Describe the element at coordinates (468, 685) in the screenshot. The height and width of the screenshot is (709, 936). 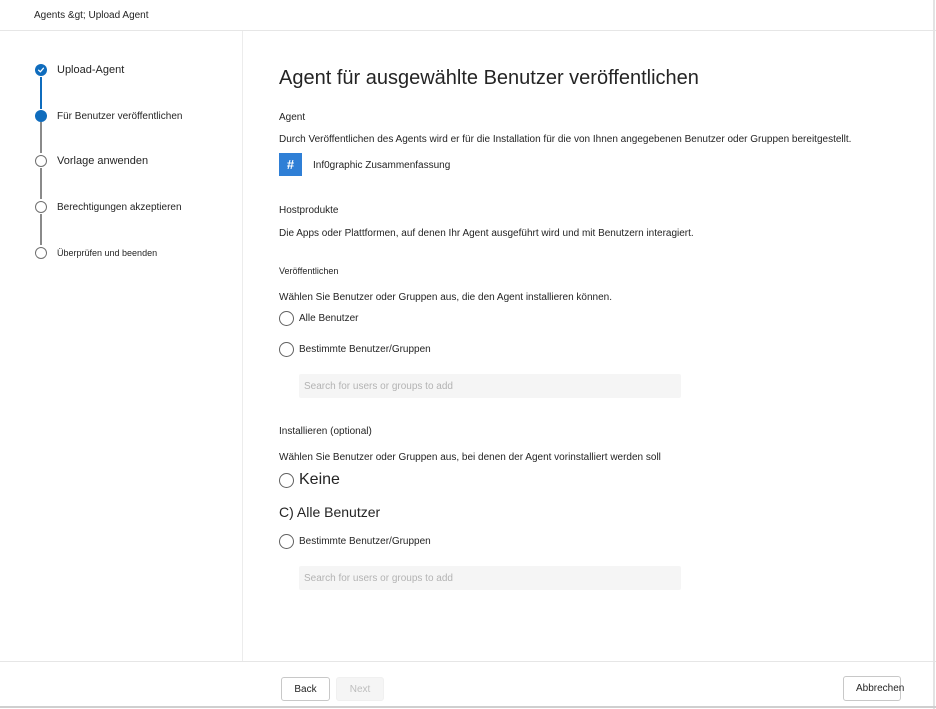
I see `footer-bar: Back Next Abbrechen` at that location.